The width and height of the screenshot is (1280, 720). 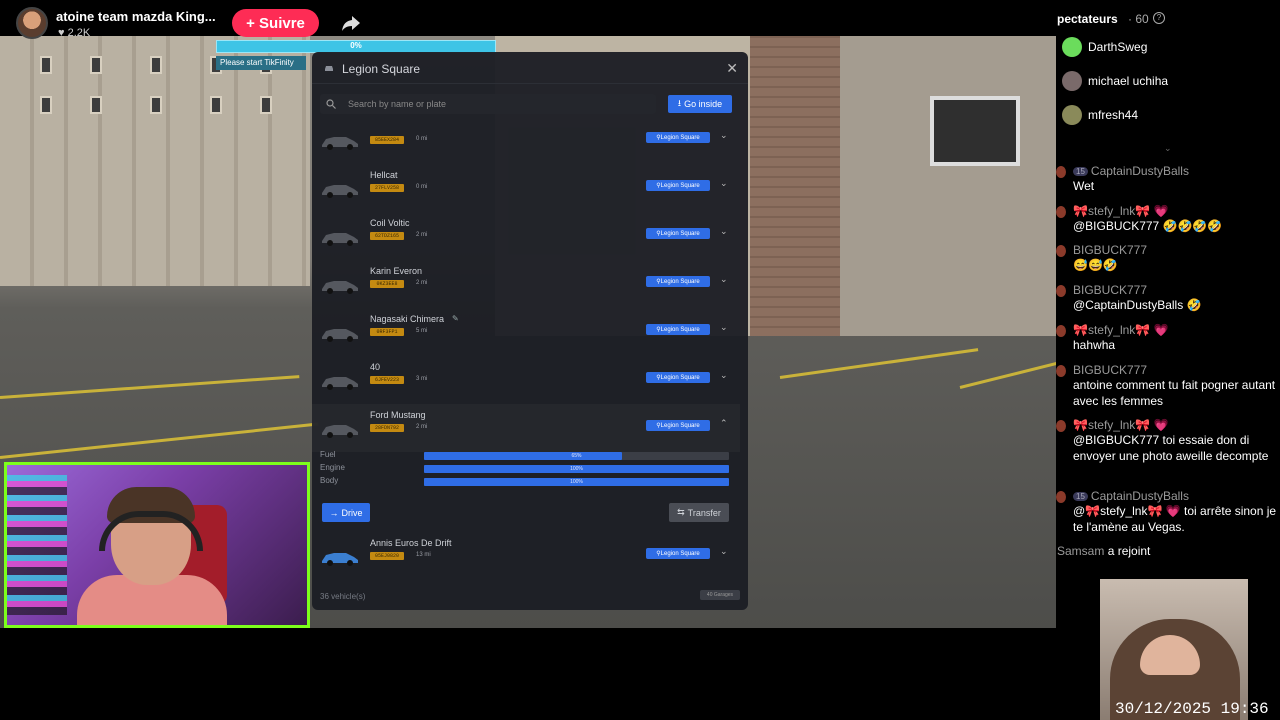 I want to click on edit-icon: ✎, so click(x=455, y=318).